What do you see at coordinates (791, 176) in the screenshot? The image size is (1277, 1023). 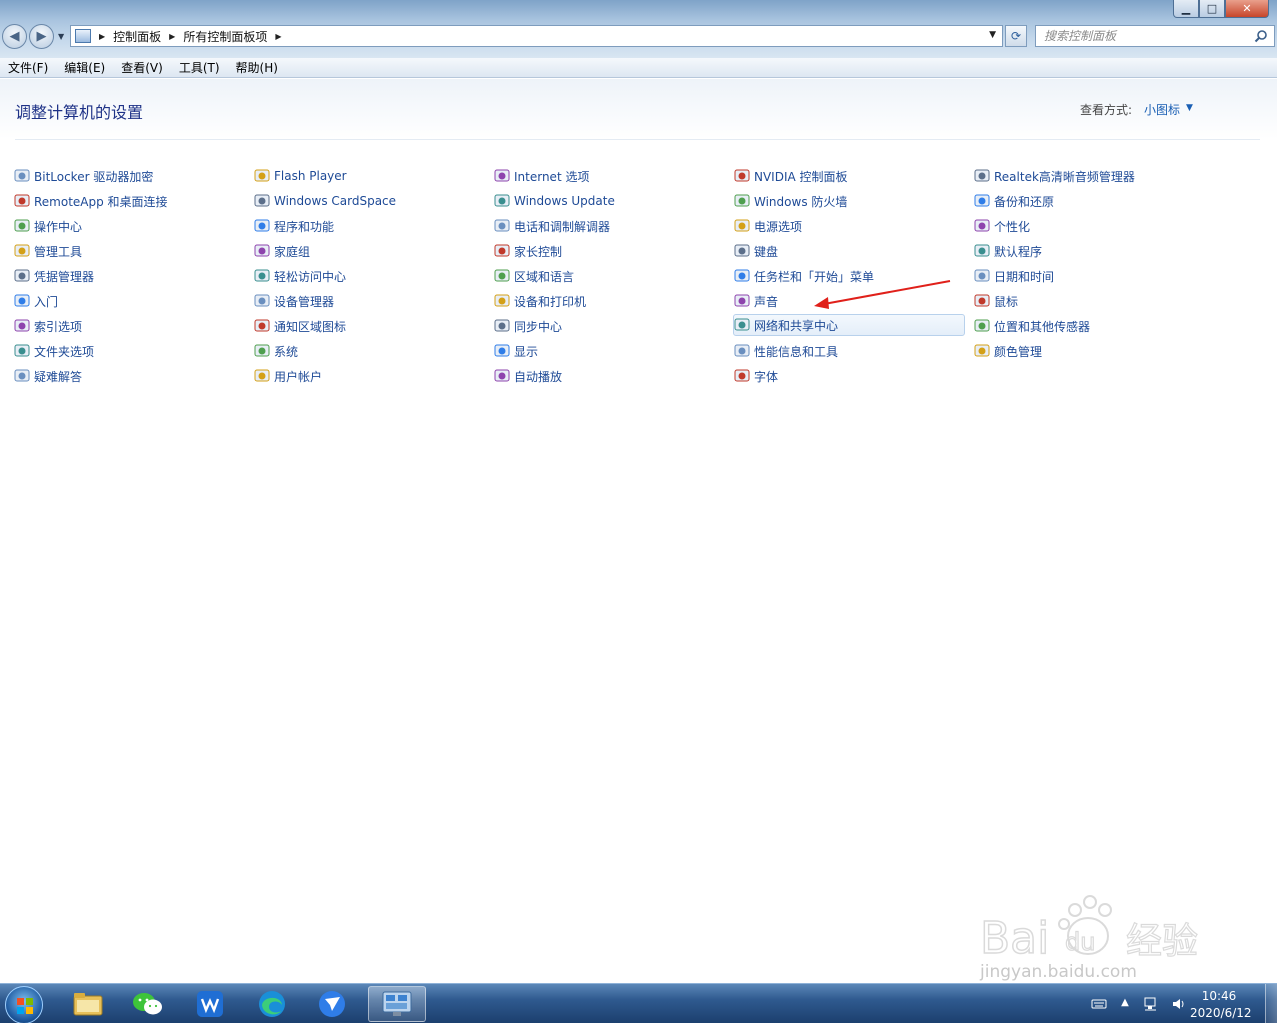 I see `cp-item: NVIDIA 控制面板` at bounding box center [791, 176].